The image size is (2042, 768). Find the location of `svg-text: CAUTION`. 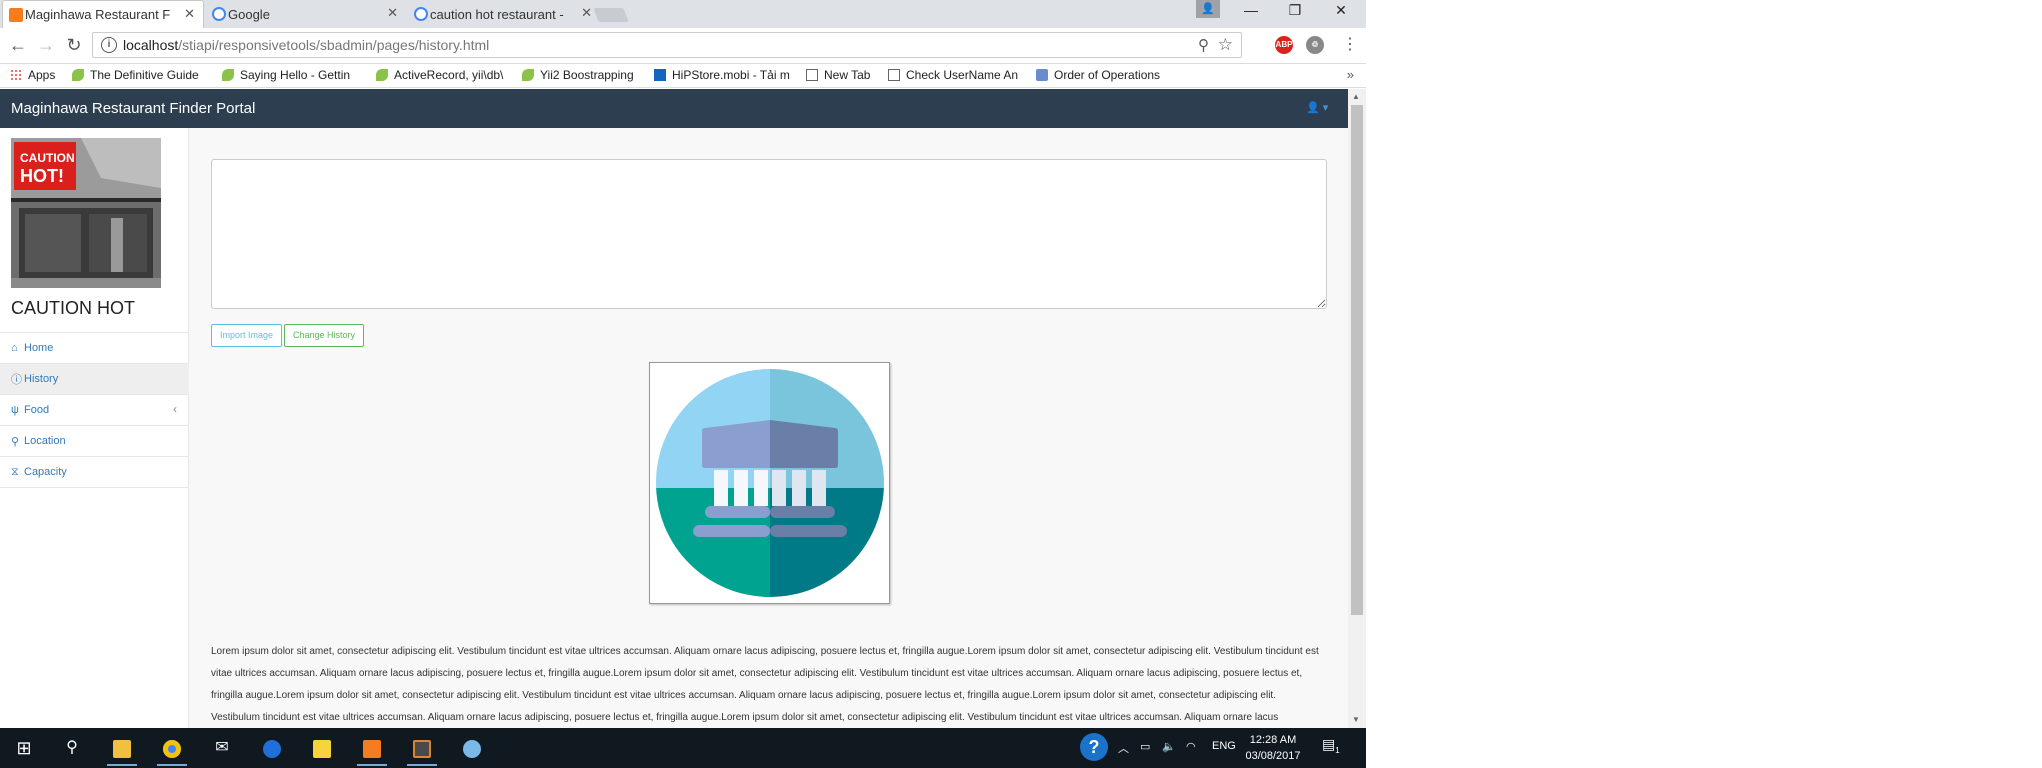

svg-text: CAUTION is located at coordinates (47, 158).